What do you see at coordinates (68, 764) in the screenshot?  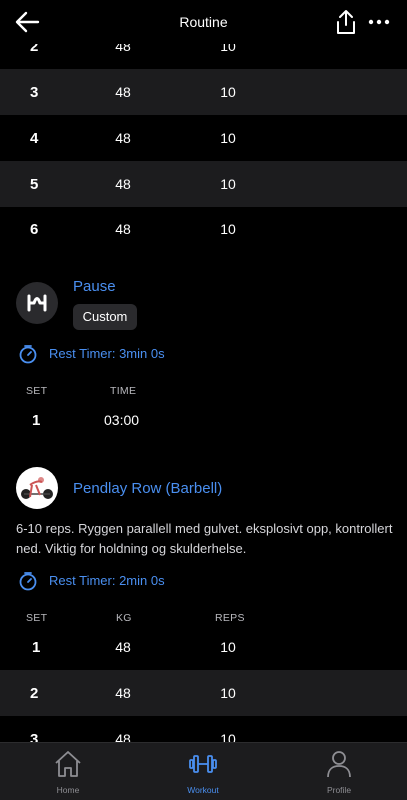 I see `home-icon` at bounding box center [68, 764].